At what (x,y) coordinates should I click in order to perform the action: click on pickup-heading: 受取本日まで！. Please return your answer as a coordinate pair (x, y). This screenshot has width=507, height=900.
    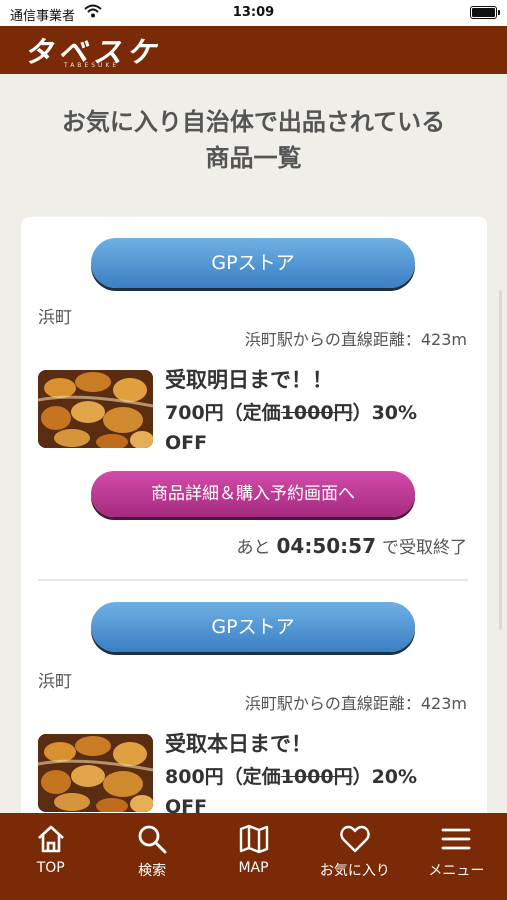
    Looking at the image, I should click on (238, 744).